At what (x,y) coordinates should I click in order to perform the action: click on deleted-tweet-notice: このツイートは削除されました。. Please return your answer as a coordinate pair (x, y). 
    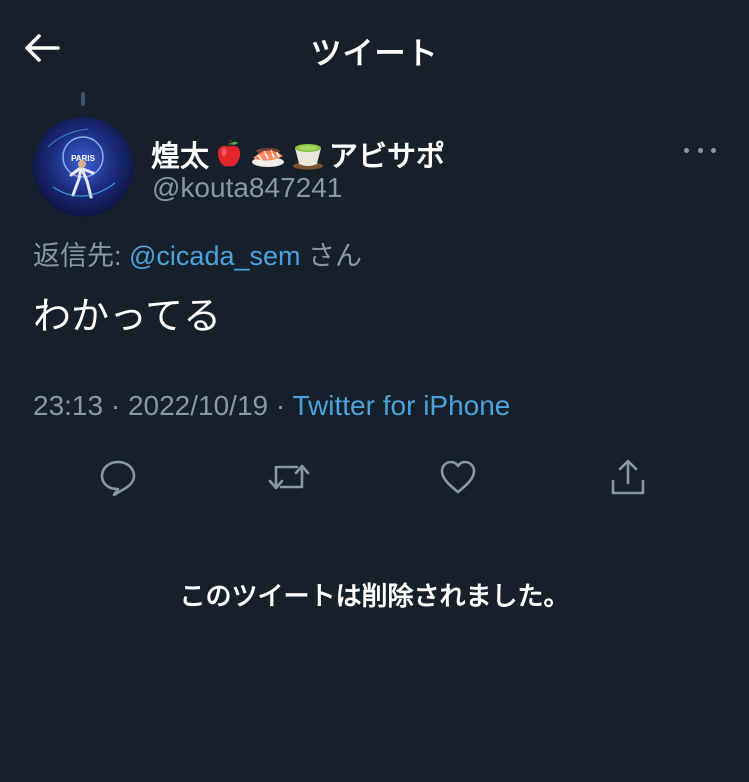
    Looking at the image, I should click on (374, 596).